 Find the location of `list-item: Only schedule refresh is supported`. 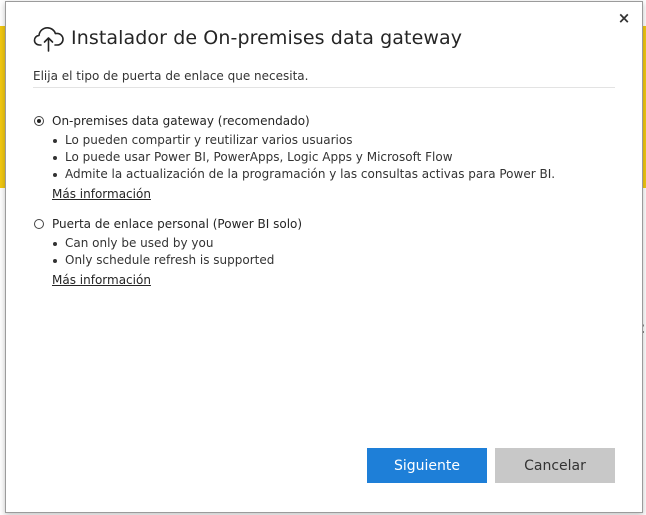

list-item: Only schedule refresh is supported is located at coordinates (177, 260).